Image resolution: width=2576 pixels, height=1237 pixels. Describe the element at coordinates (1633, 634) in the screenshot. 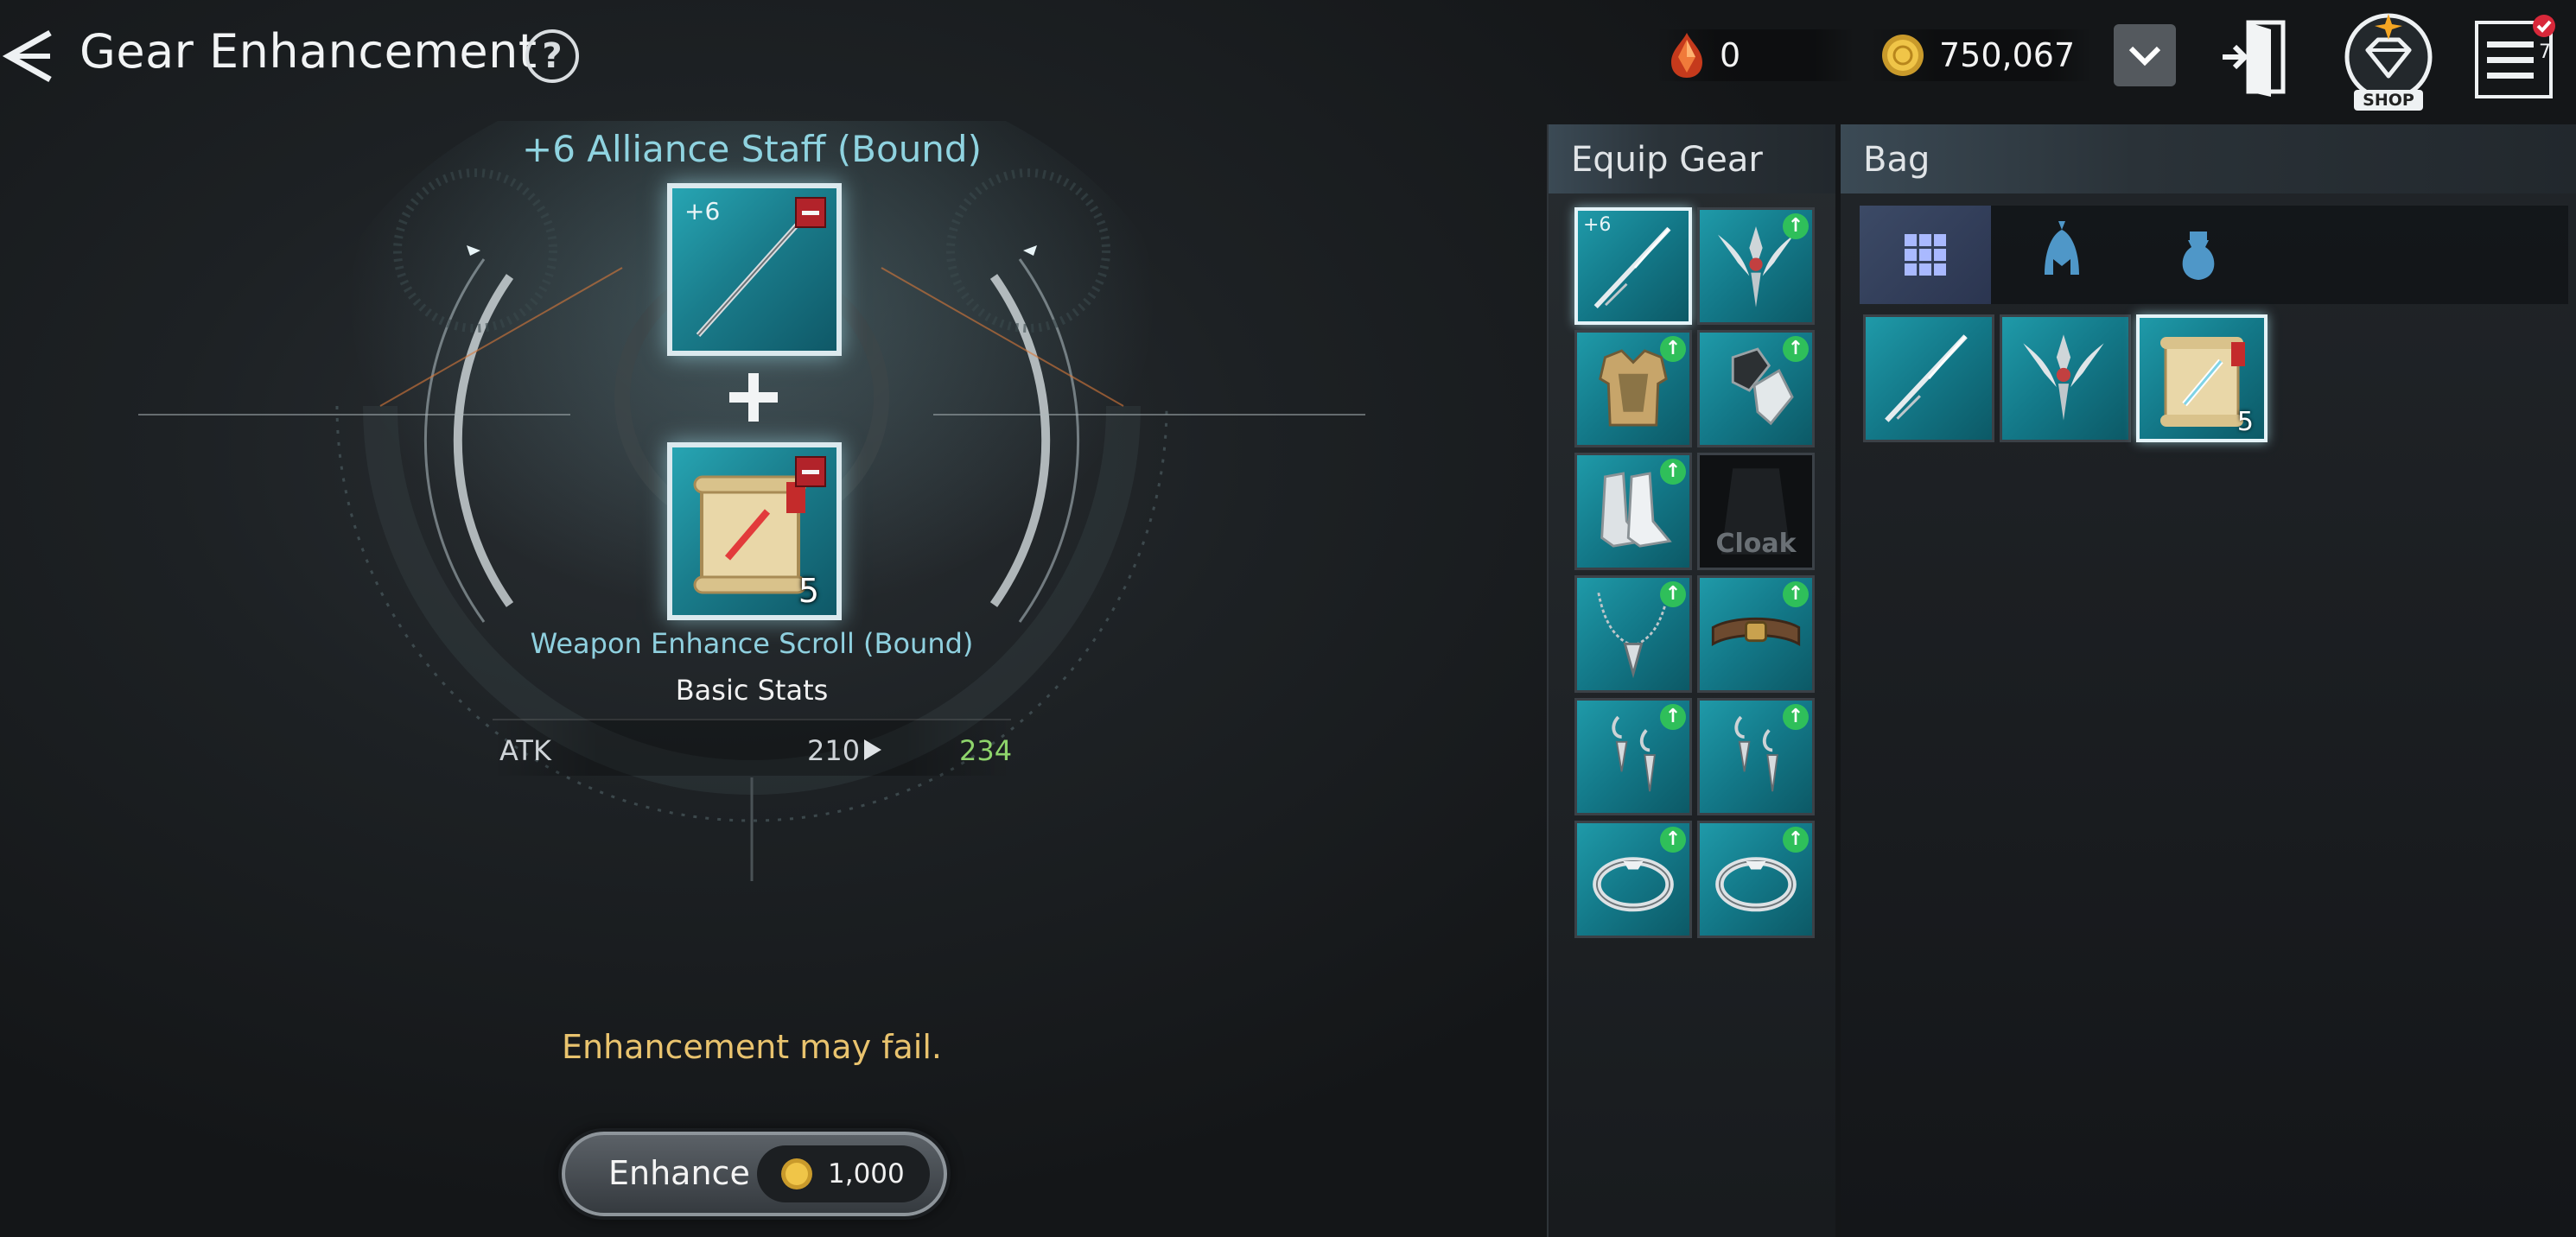

I see `equip-slot-necklace: ↑` at that location.